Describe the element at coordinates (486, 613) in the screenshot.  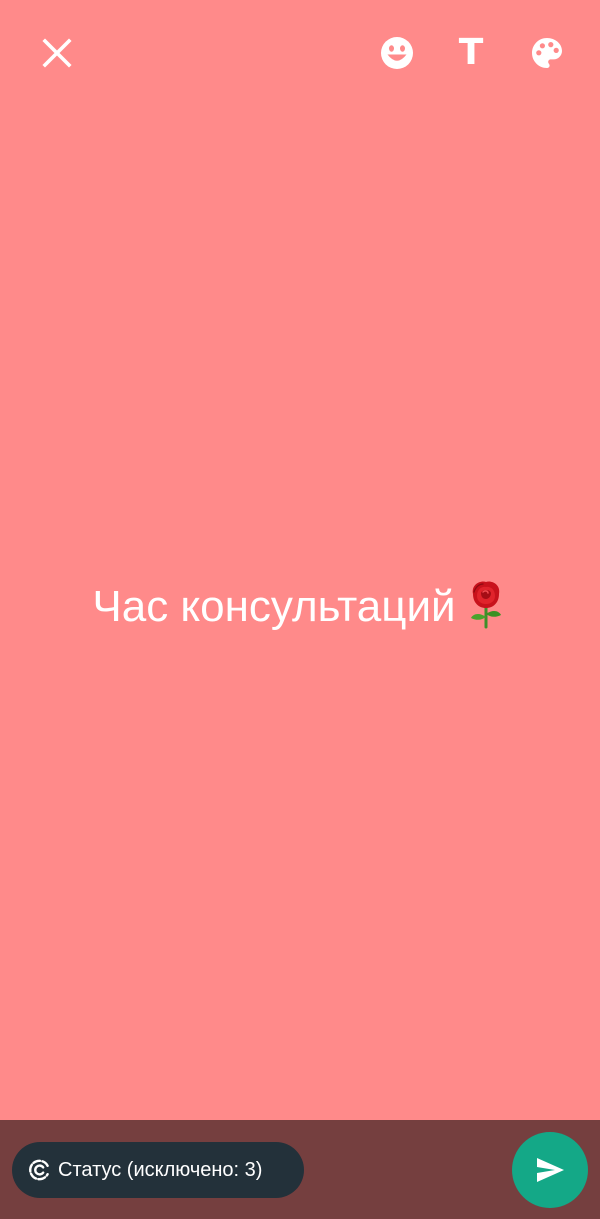
I see `rose-emoji` at that location.